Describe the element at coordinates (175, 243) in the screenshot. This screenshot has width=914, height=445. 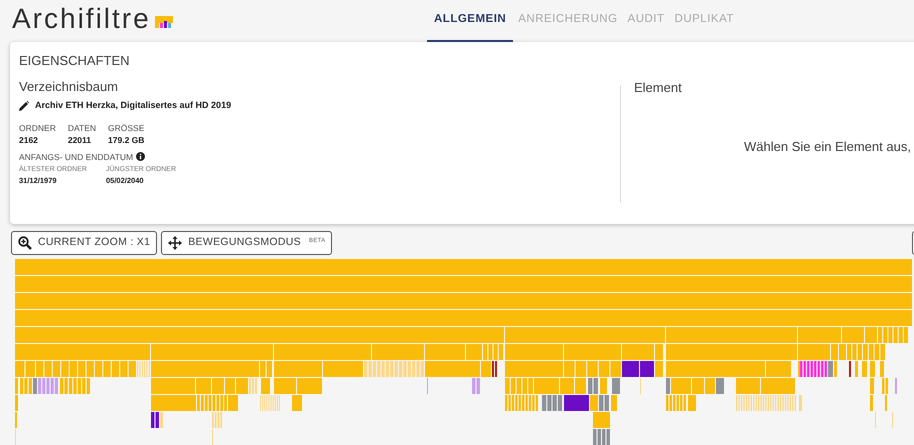
I see `move-icon` at that location.